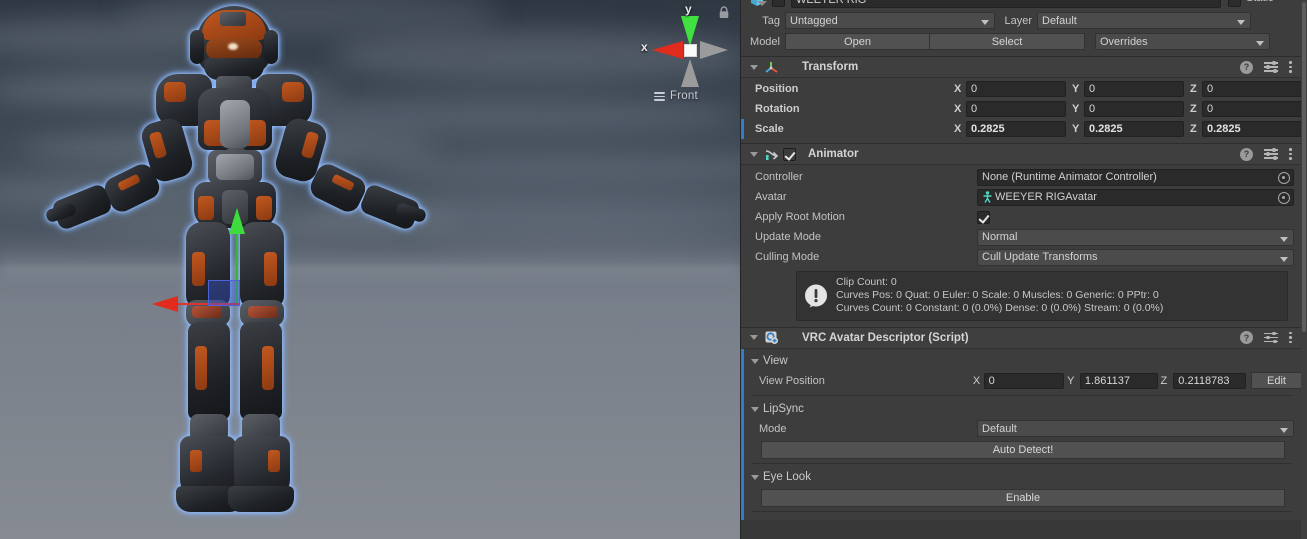 The height and width of the screenshot is (539, 1307). What do you see at coordinates (1059, 20) in the screenshot?
I see `layer-value: Default` at bounding box center [1059, 20].